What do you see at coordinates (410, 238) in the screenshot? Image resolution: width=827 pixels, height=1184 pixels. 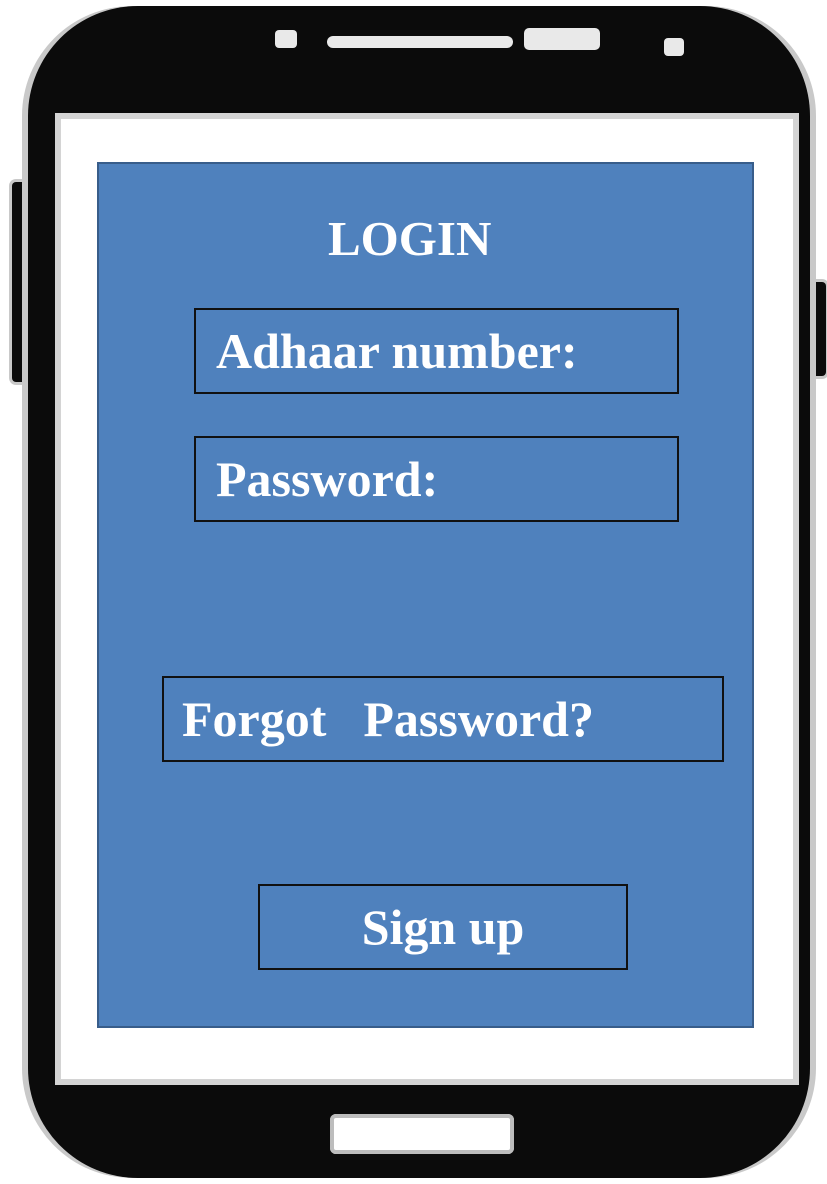 I see `login-title: LOGIN` at bounding box center [410, 238].